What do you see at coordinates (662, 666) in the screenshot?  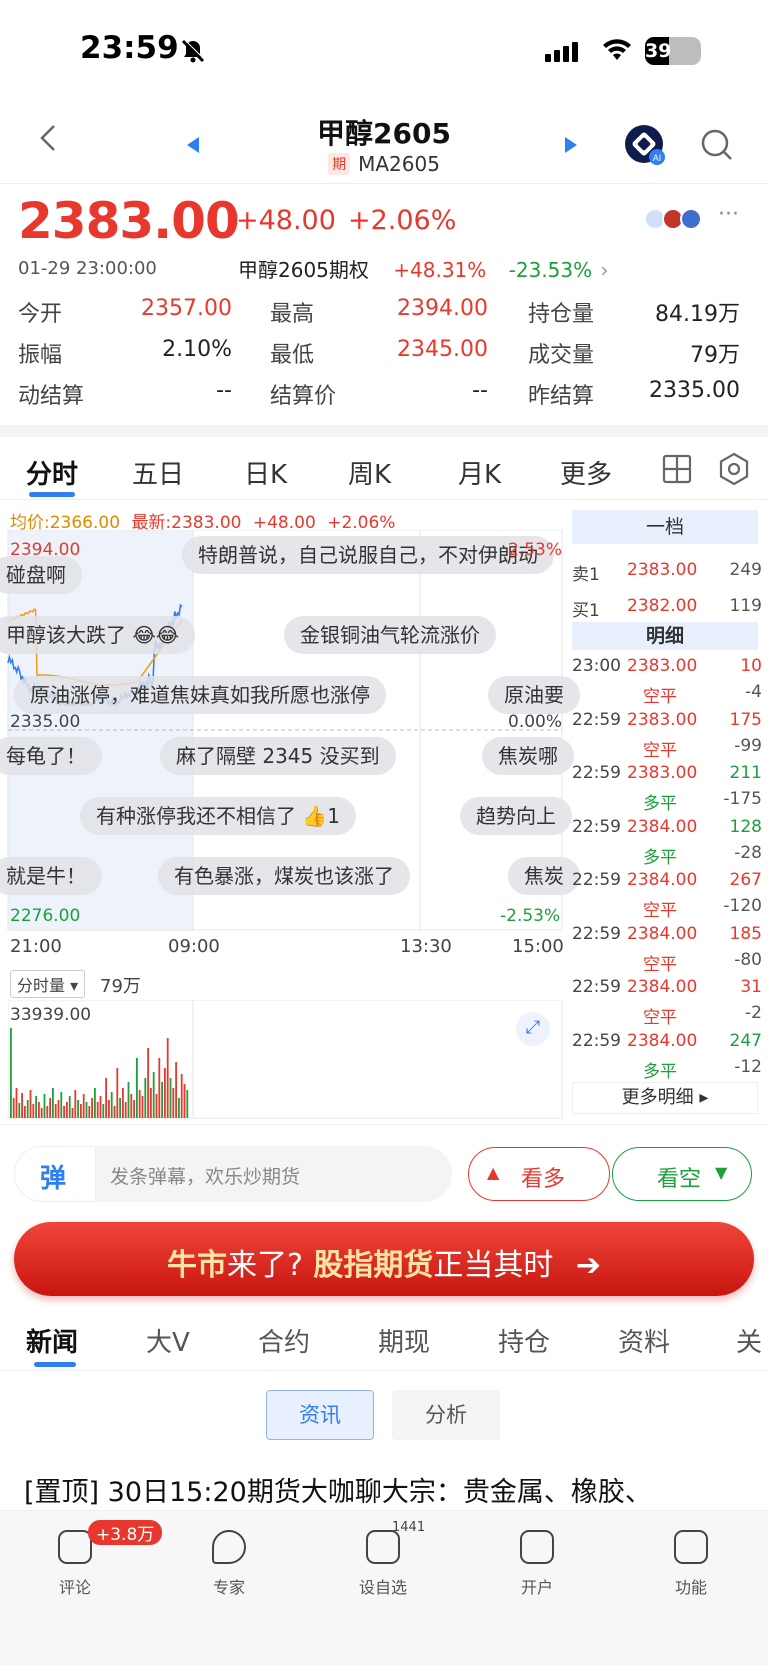 I see `trade-price: 2383.00` at bounding box center [662, 666].